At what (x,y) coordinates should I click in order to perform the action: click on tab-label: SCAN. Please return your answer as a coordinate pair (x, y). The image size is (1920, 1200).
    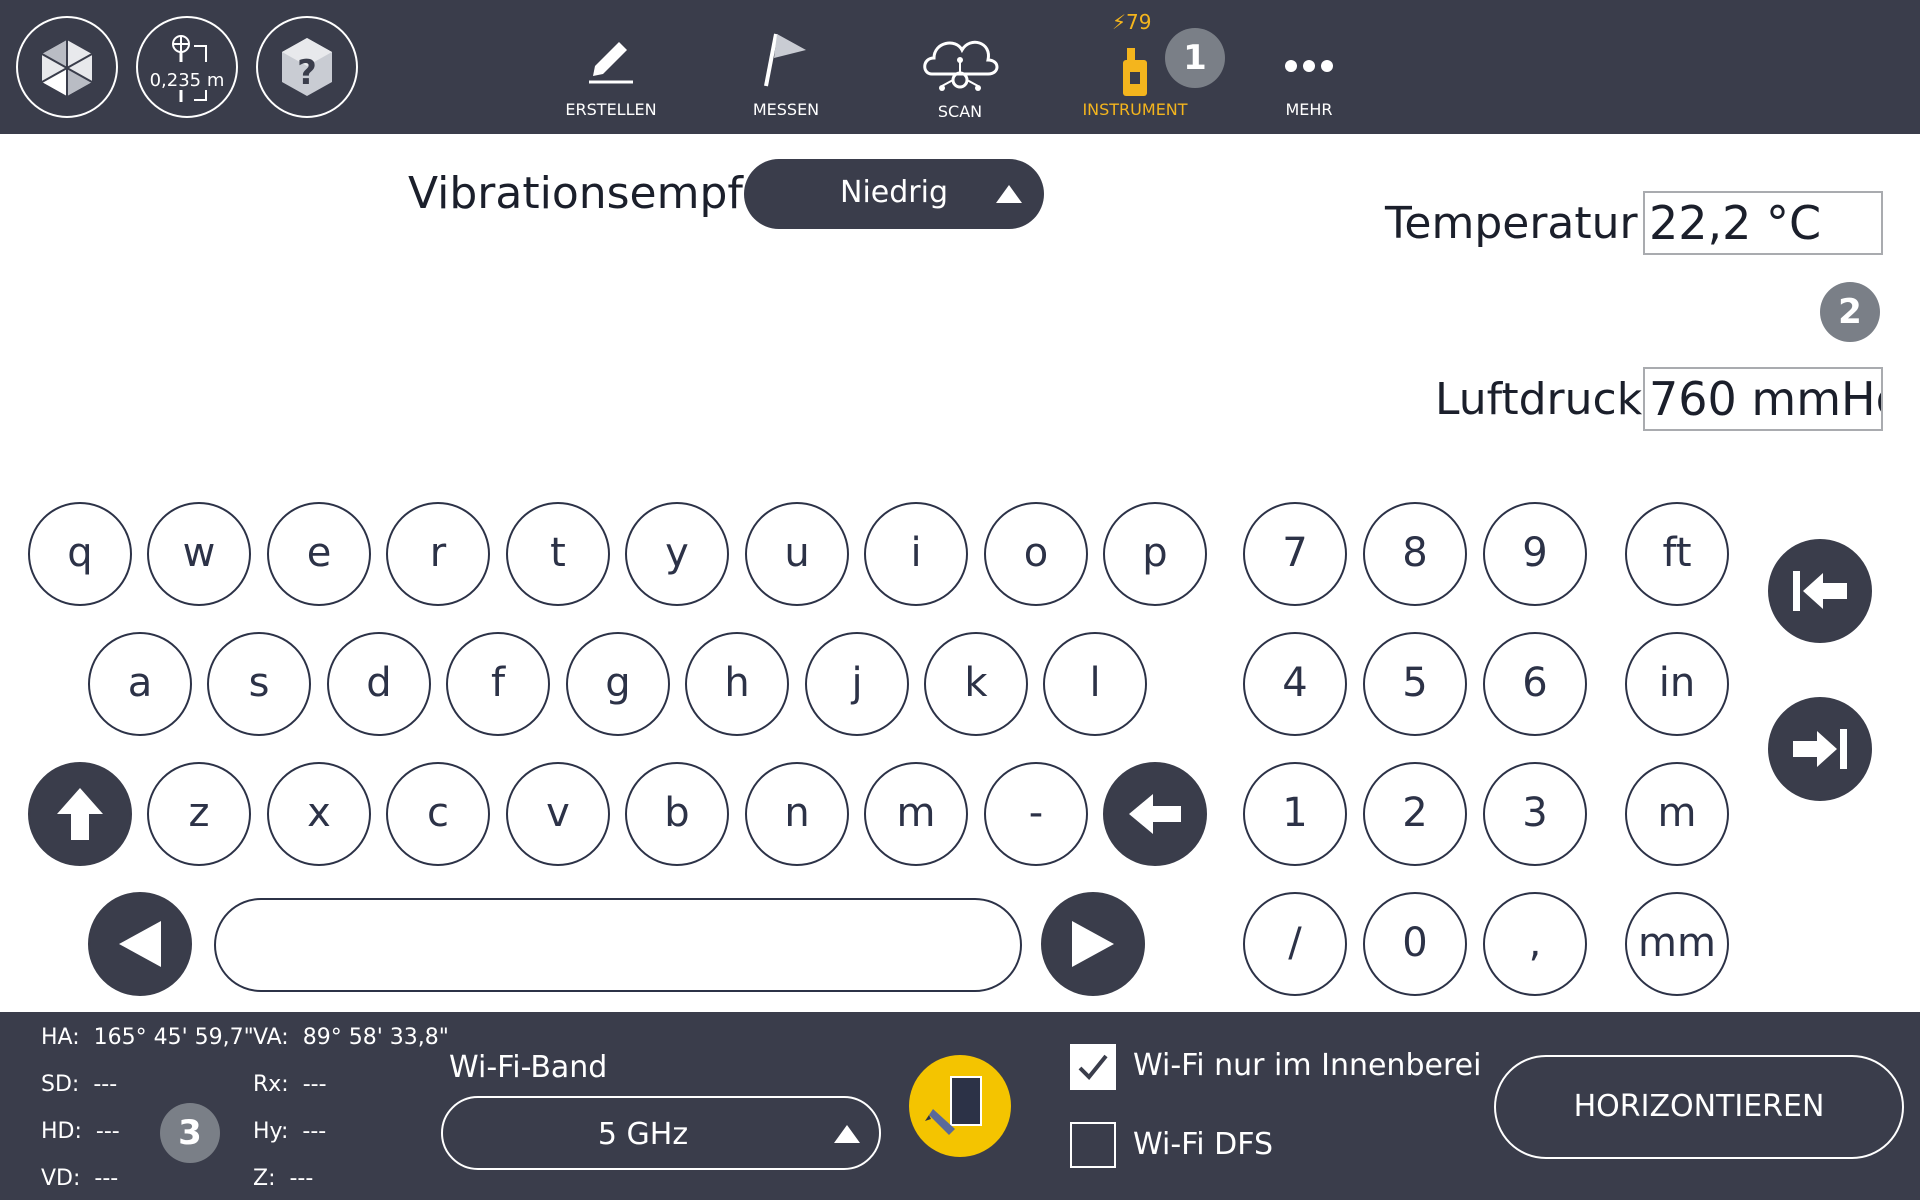
    Looking at the image, I should click on (960, 111).